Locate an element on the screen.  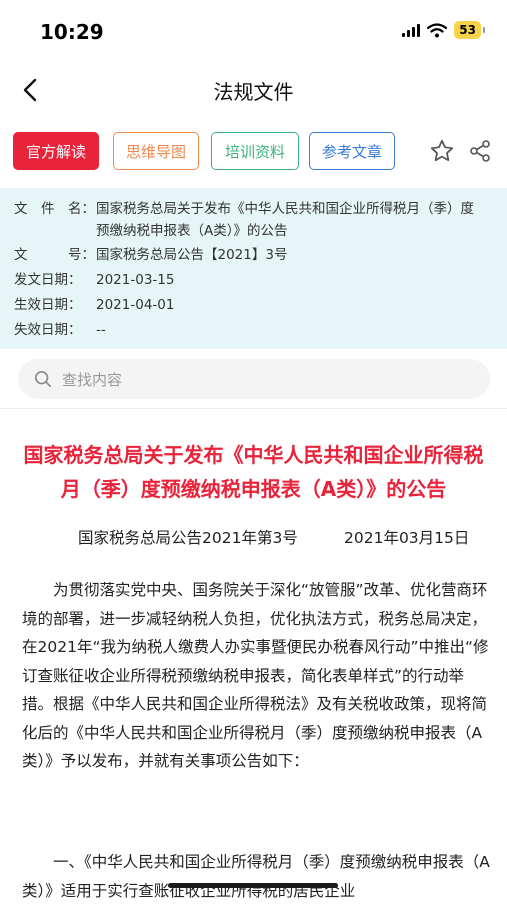
tag-row: 官方解读 思维导图 培训资料 参考文章 is located at coordinates (258, 152).